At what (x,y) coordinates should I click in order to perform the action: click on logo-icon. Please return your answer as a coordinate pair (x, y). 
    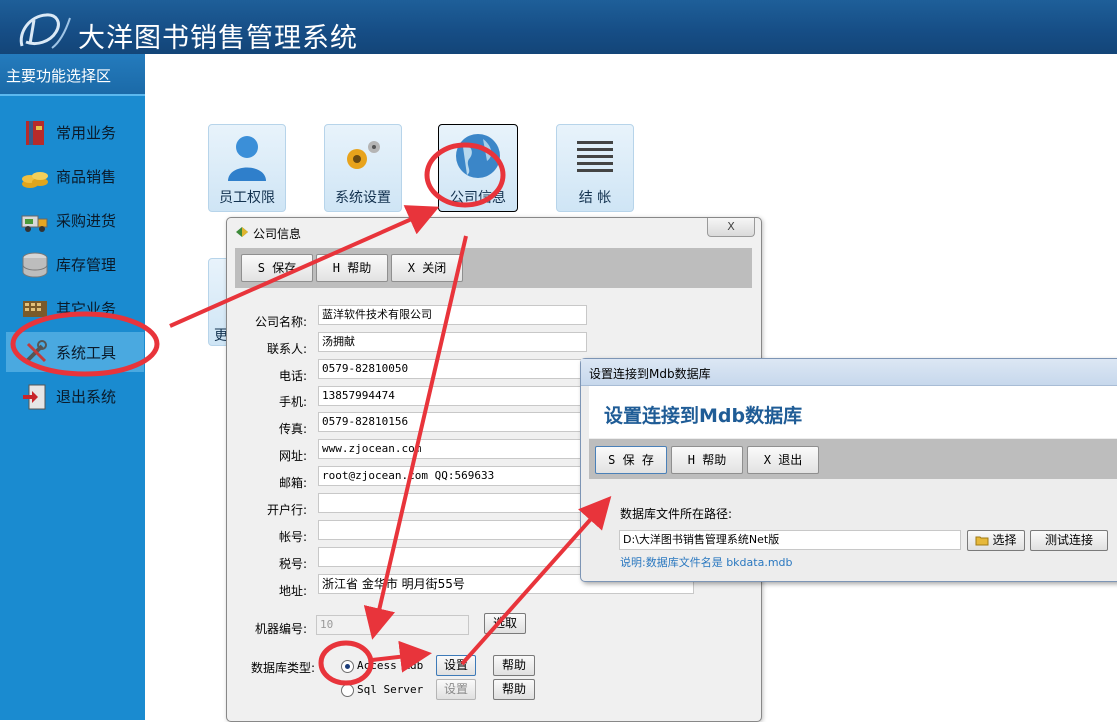
    Looking at the image, I should click on (44, 31).